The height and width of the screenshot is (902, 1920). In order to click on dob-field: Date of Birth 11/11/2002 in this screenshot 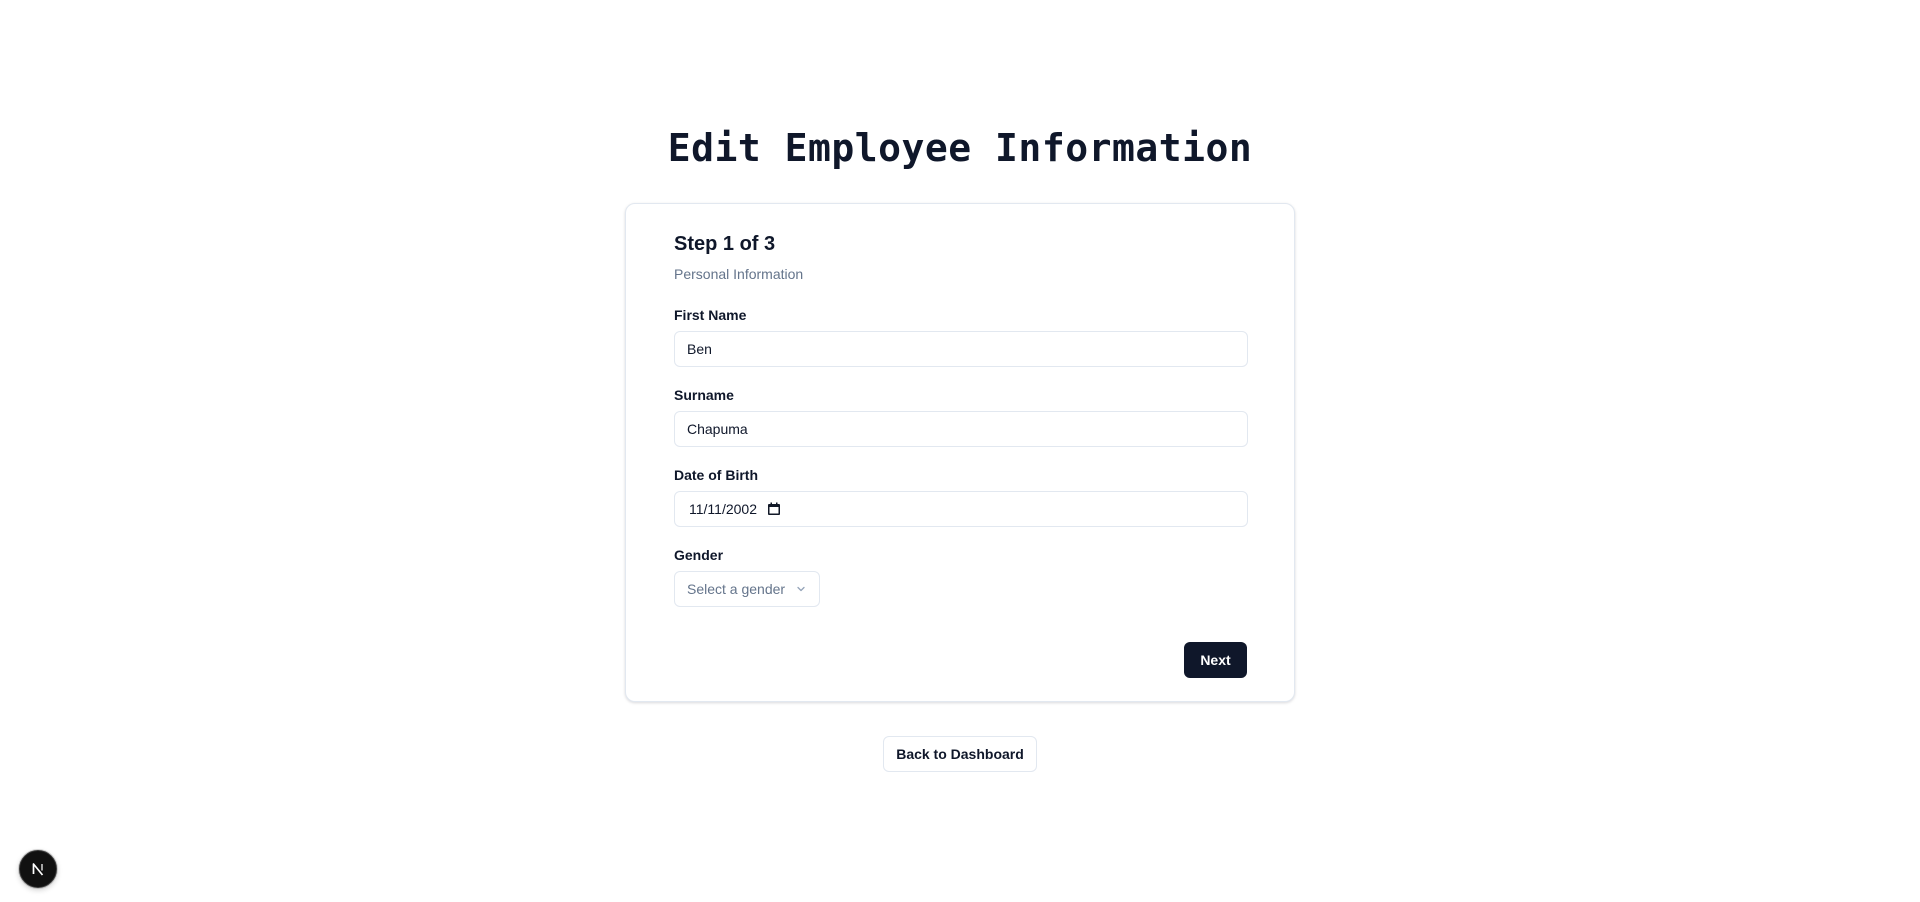, I will do `click(961, 496)`.